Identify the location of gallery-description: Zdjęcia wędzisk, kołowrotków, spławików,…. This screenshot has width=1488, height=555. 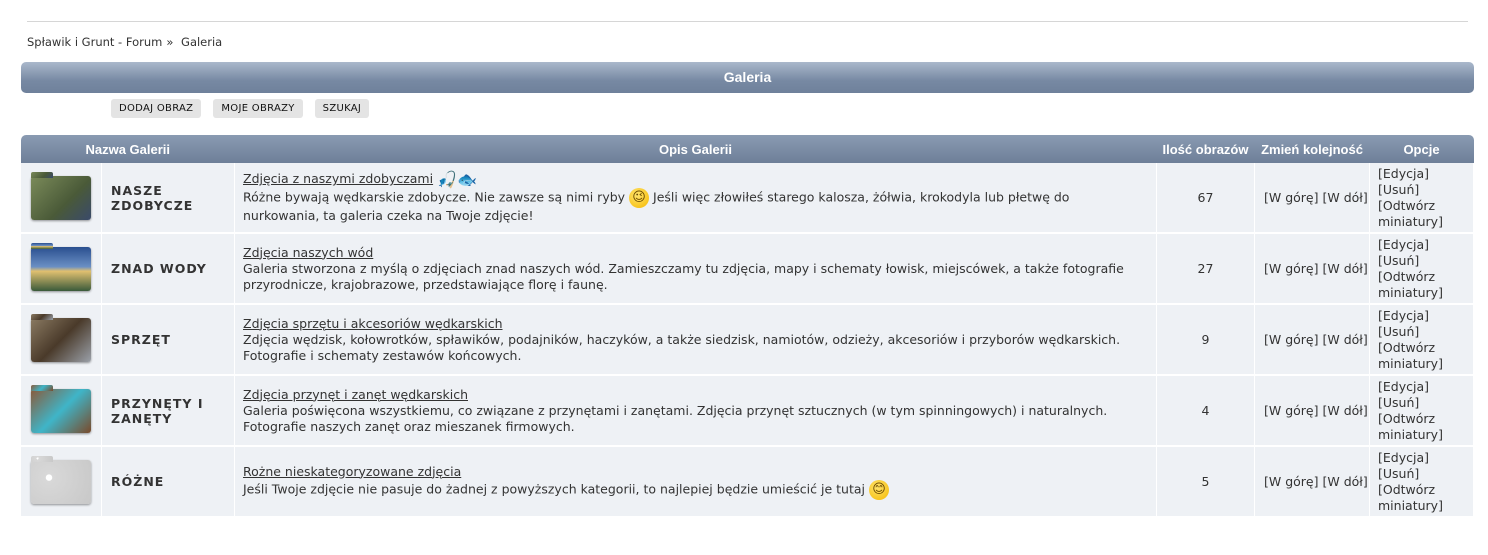
(682, 347).